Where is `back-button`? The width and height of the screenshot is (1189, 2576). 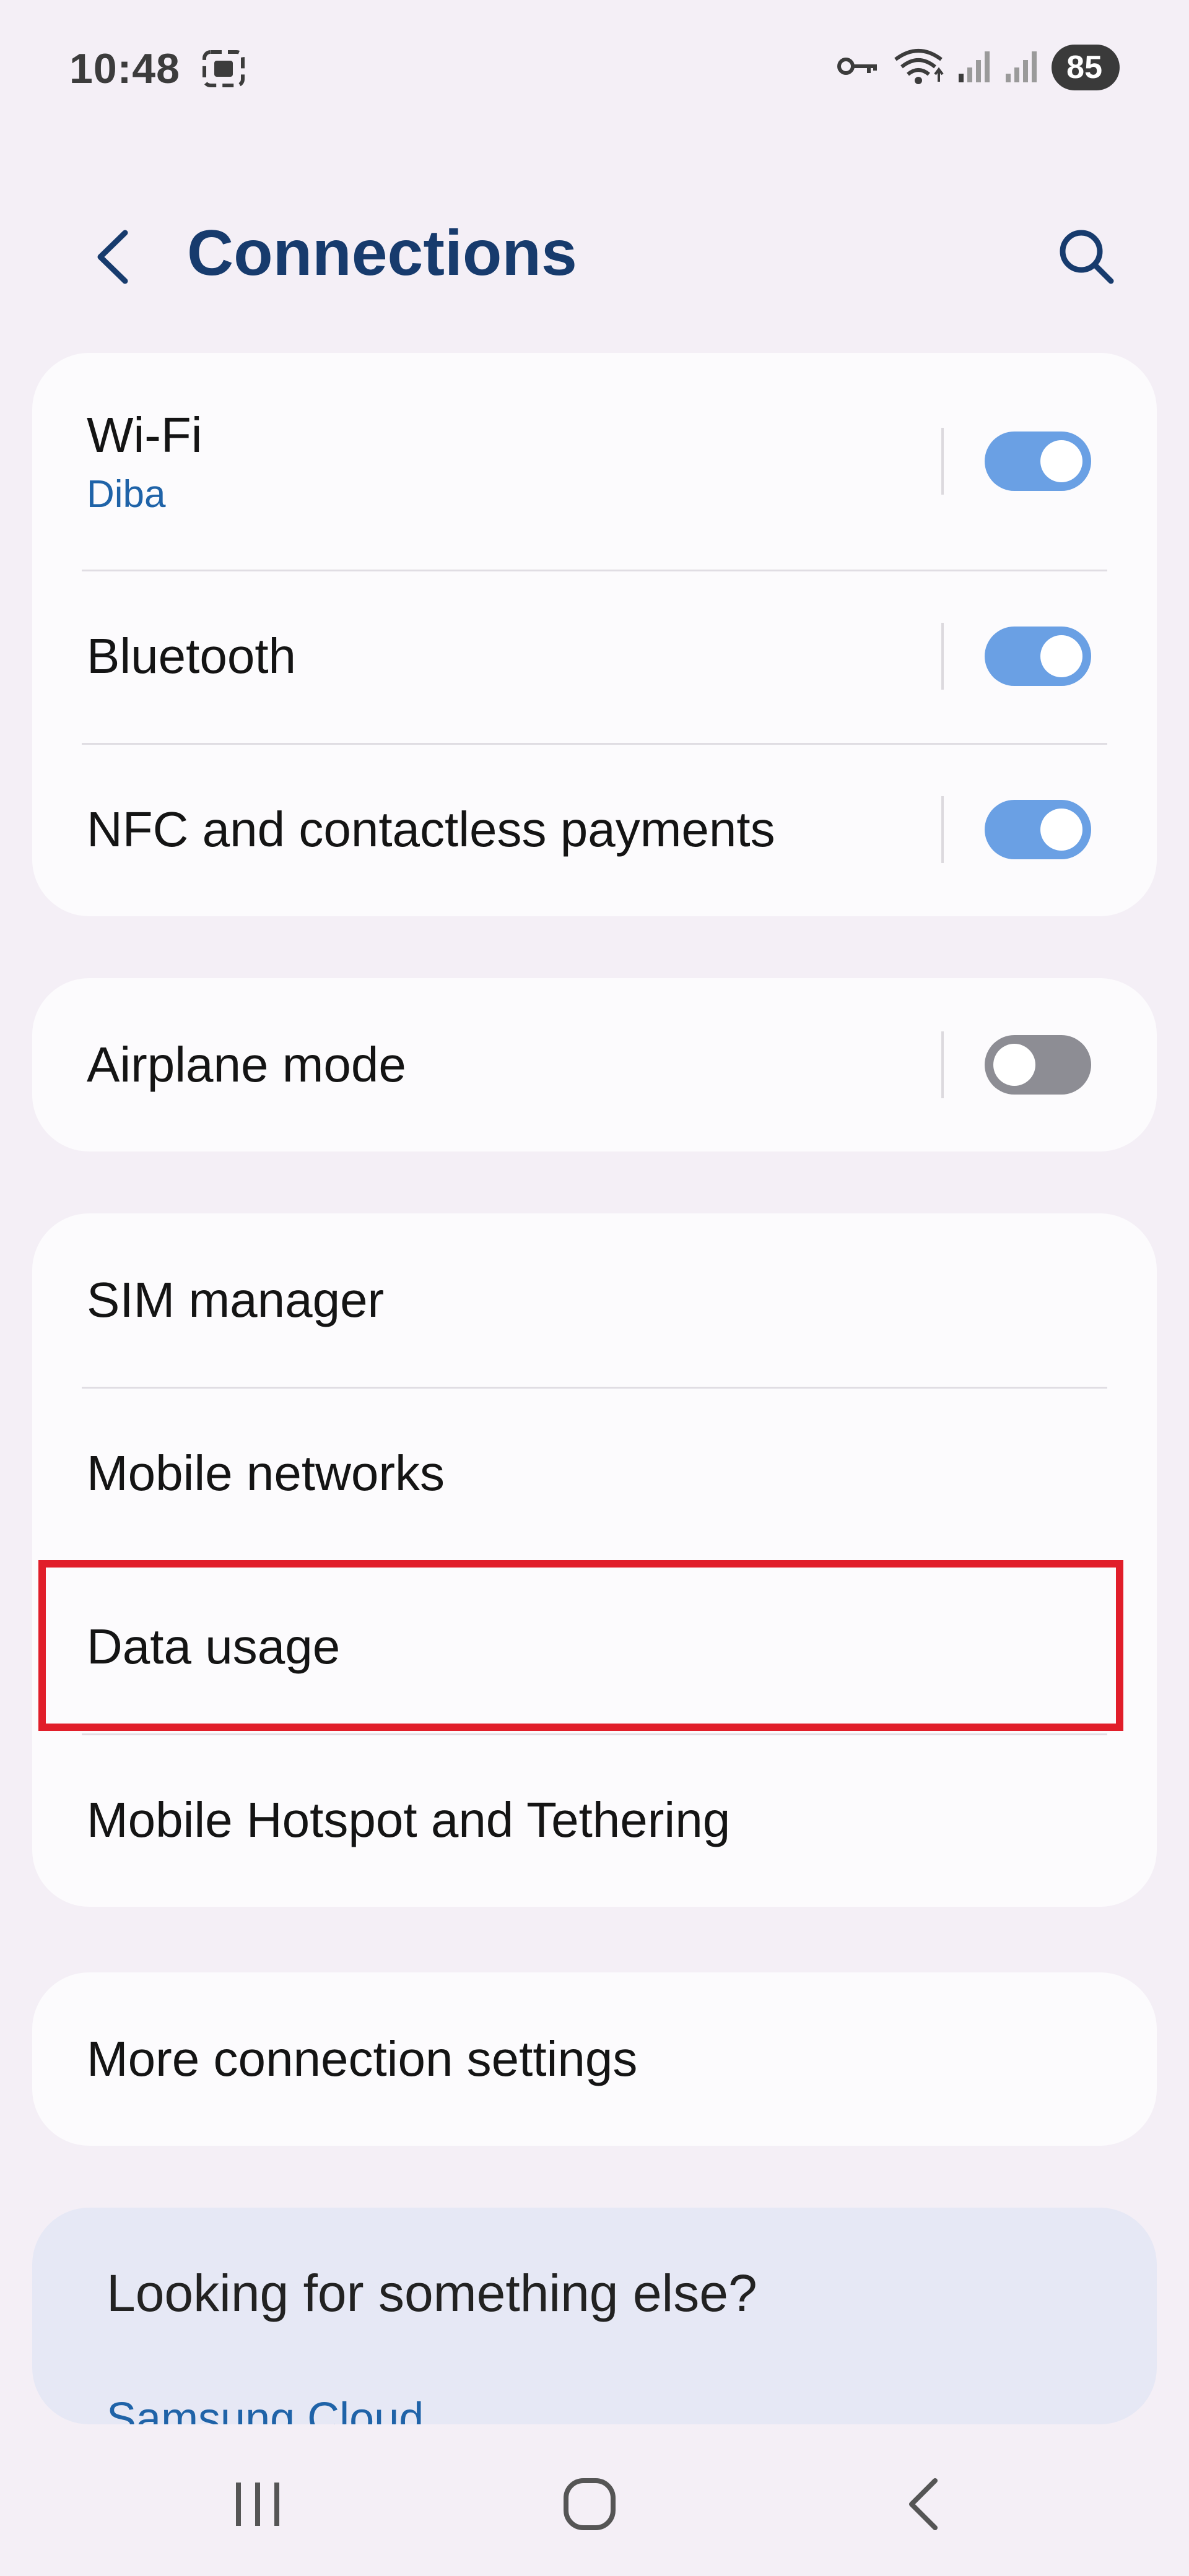 back-button is located at coordinates (114, 257).